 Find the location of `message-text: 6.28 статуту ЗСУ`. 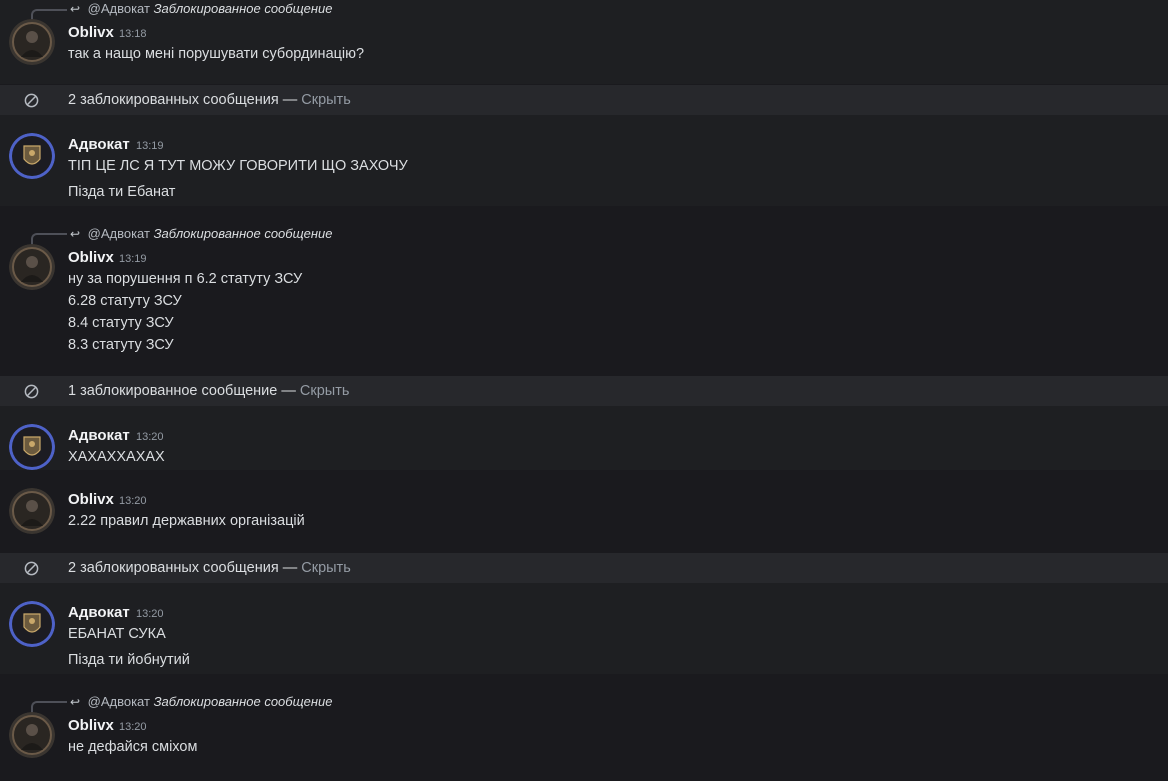

message-text: 6.28 статуту ЗСУ is located at coordinates (125, 301).